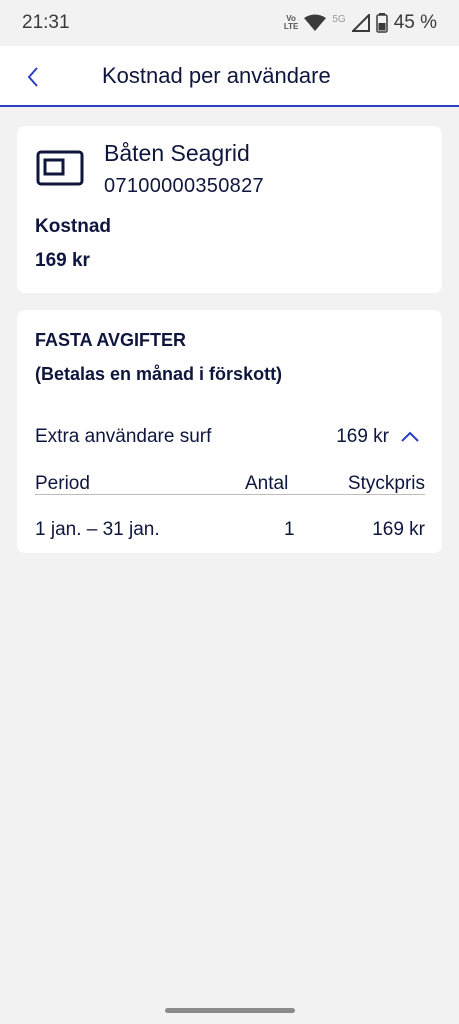  Describe the element at coordinates (230, 438) in the screenshot. I see `fee-item-toggle: Extra användare surf 169 kr` at that location.